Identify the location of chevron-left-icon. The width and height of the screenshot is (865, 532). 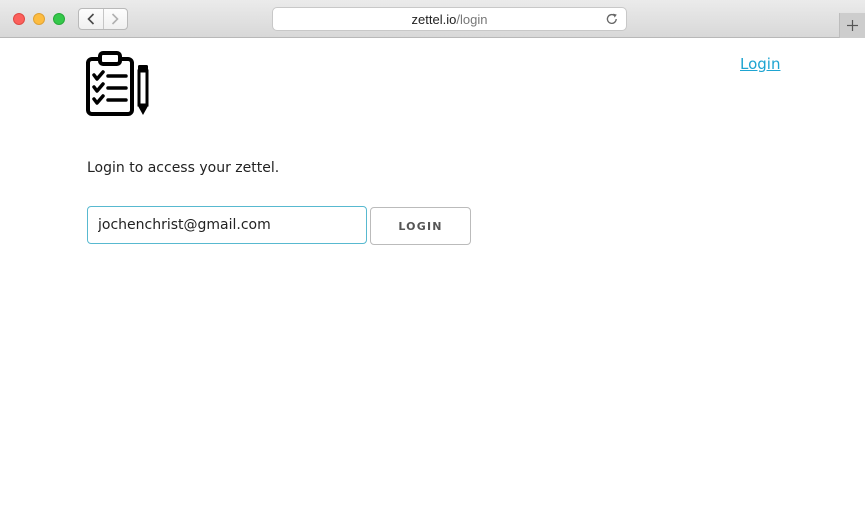
(90, 19).